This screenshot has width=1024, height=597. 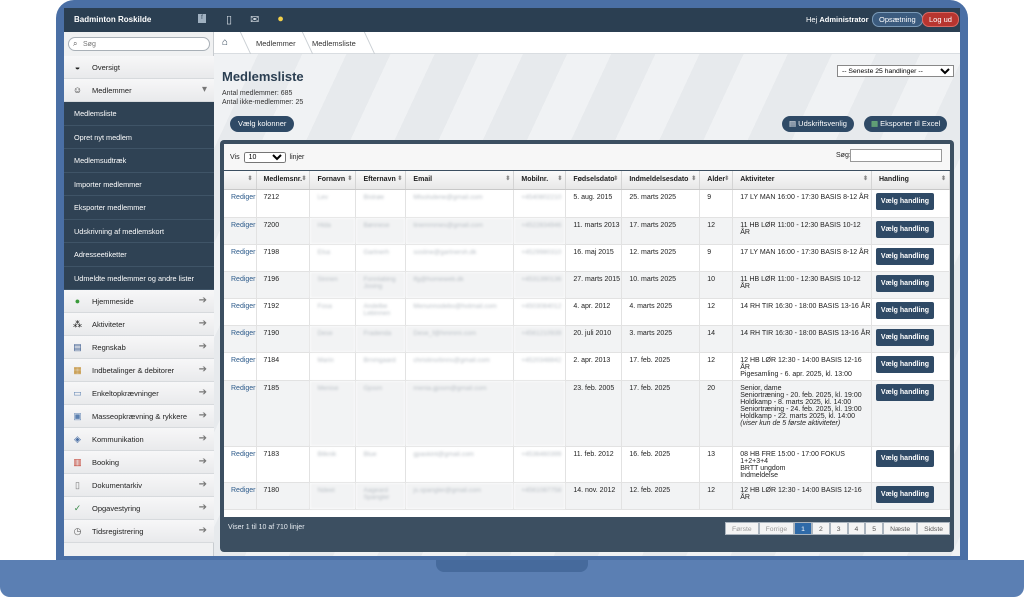 What do you see at coordinates (276, 43) in the screenshot?
I see `breadcrumb-medlemmer: Medlemmer` at bounding box center [276, 43].